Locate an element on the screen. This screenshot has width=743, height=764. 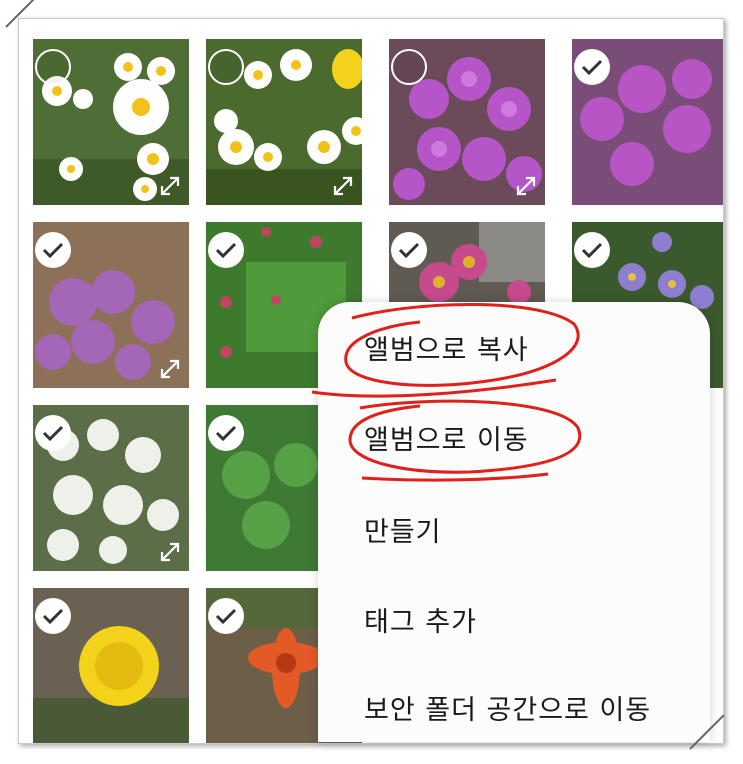
menu-item-move-to-album: 앨범으로 이동 is located at coordinates (446, 437).